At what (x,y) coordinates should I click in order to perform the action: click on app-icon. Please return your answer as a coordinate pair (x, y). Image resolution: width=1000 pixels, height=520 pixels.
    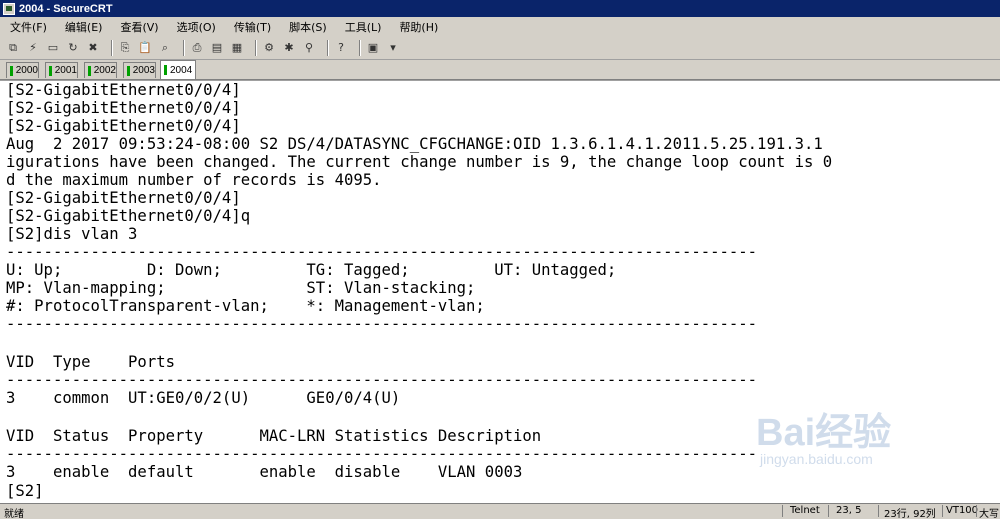
    Looking at the image, I should click on (9, 8).